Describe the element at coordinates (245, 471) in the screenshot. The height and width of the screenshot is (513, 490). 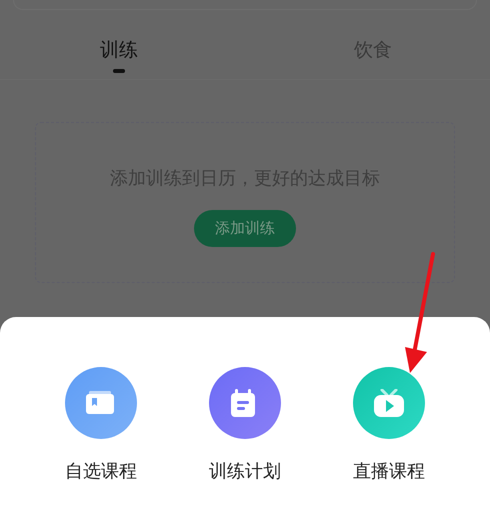
I see `option-label: 训练计划` at that location.